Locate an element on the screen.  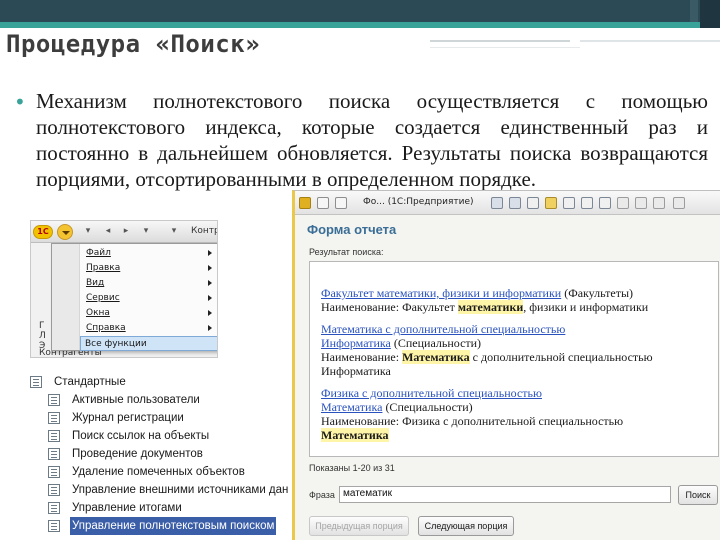
menu-item-view: Вид is located at coordinates (149, 283).